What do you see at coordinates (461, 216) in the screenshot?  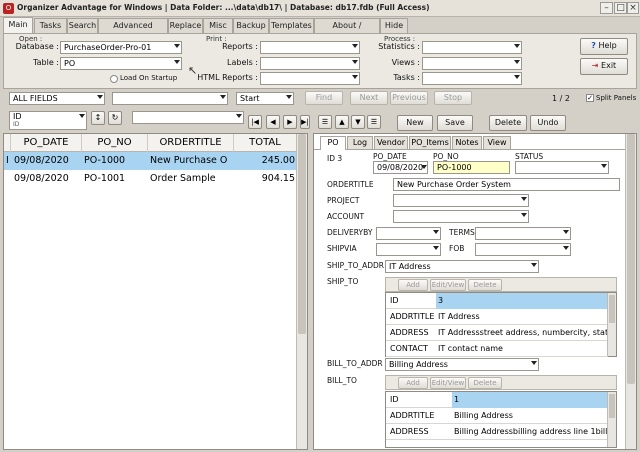 I see `account-select` at bounding box center [461, 216].